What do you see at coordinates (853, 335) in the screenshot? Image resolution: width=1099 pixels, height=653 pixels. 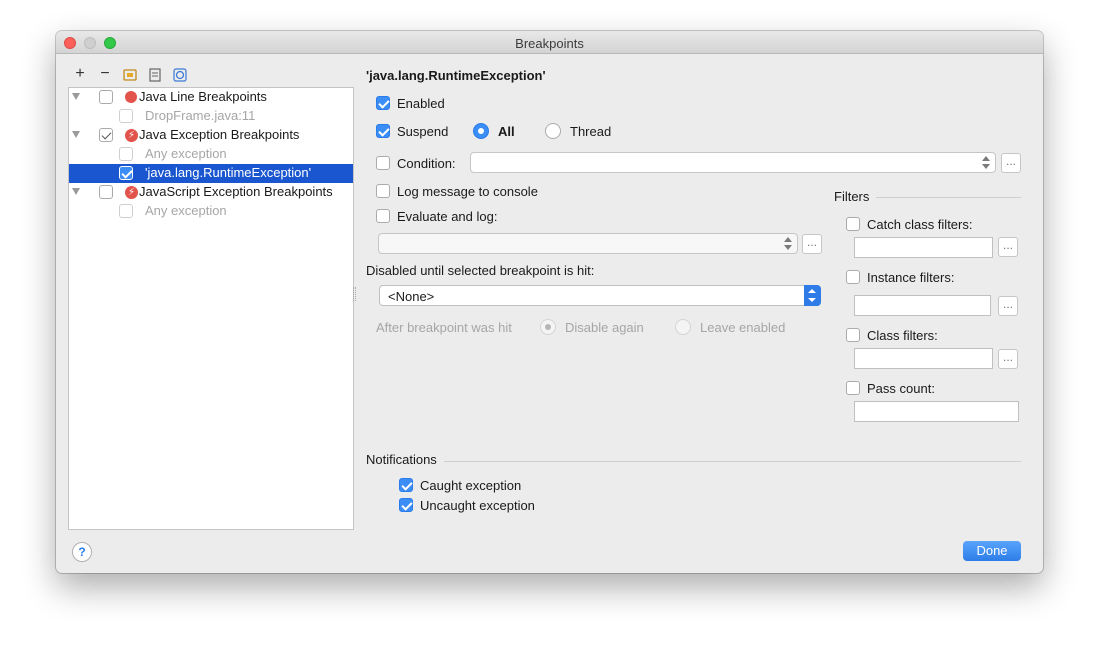 I see `class-filters-checkbox` at bounding box center [853, 335].